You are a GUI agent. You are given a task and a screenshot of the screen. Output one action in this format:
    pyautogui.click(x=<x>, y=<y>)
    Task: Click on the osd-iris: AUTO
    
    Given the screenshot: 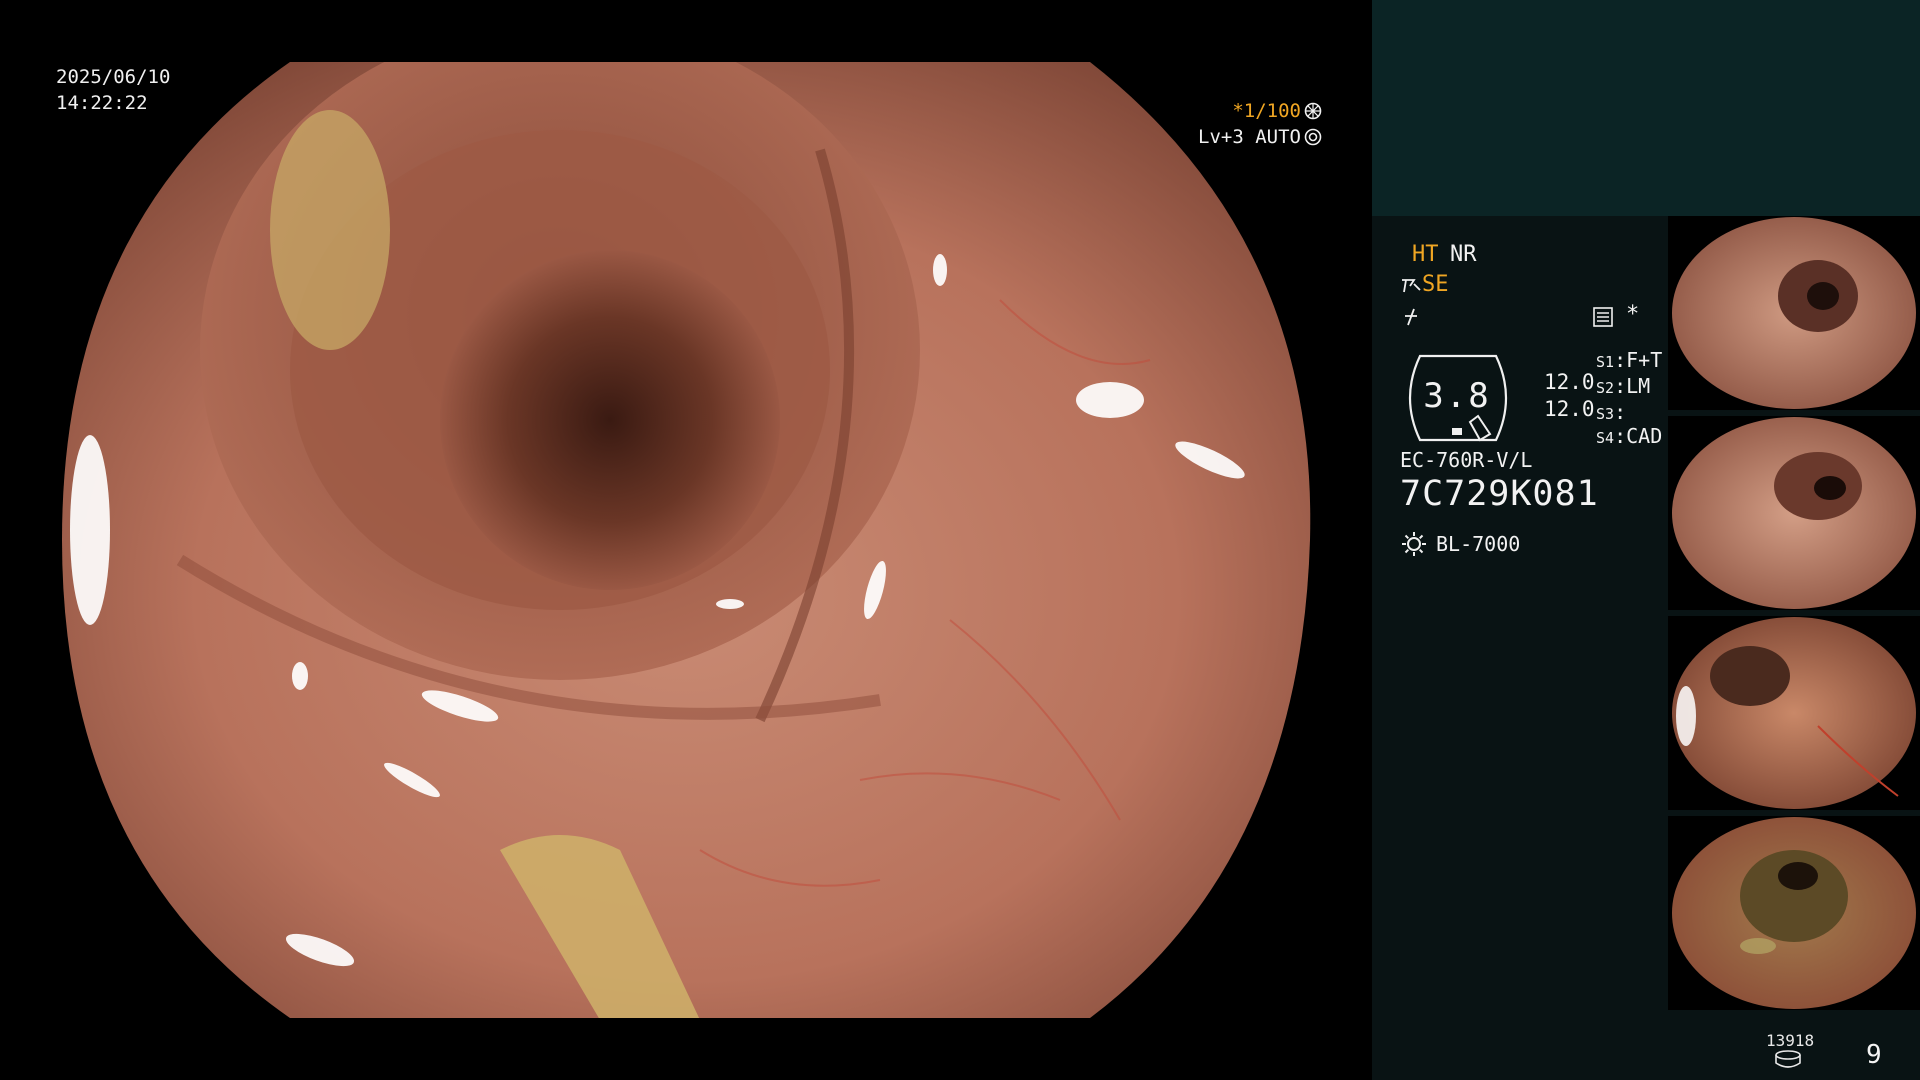 What is the action you would take?
    pyautogui.click(x=1278, y=137)
    